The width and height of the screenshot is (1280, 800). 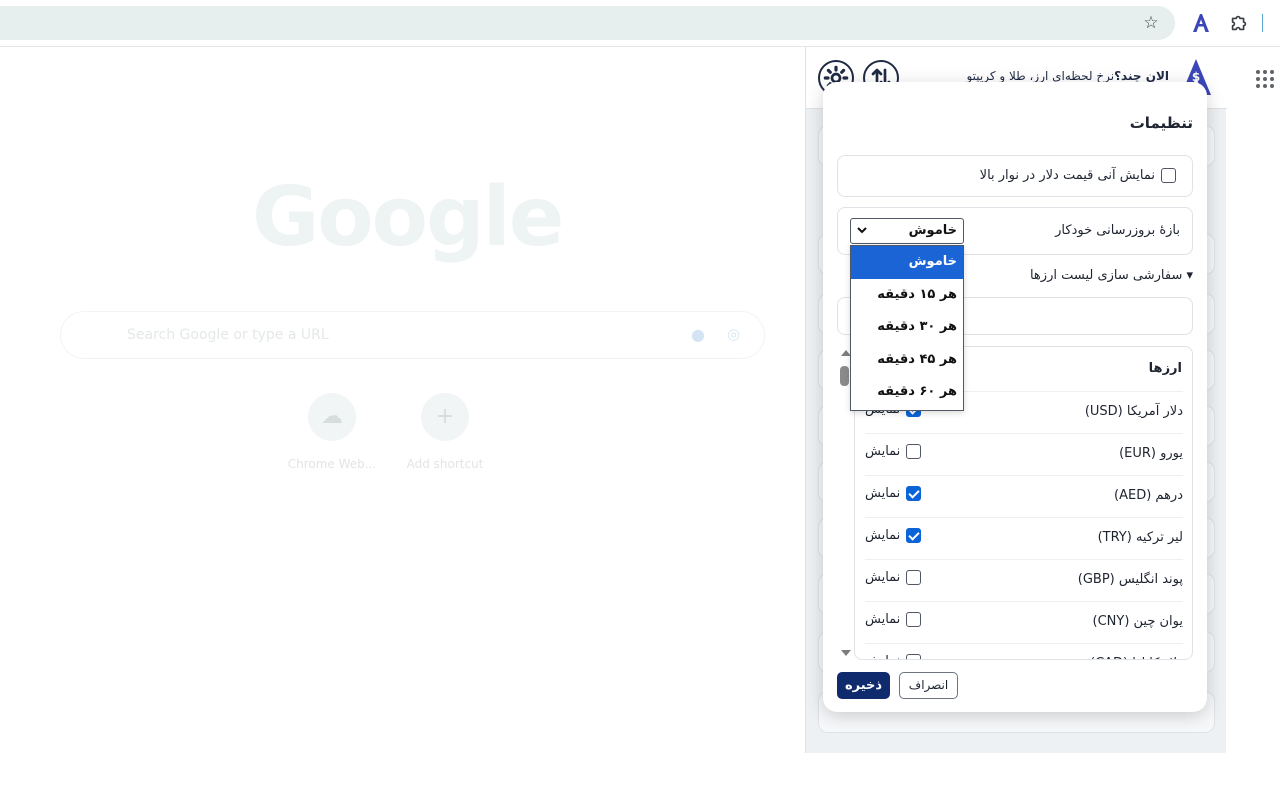 I want to click on currency-row: لیر ترکیه (TRY) نمایش, so click(x=1024, y=538).